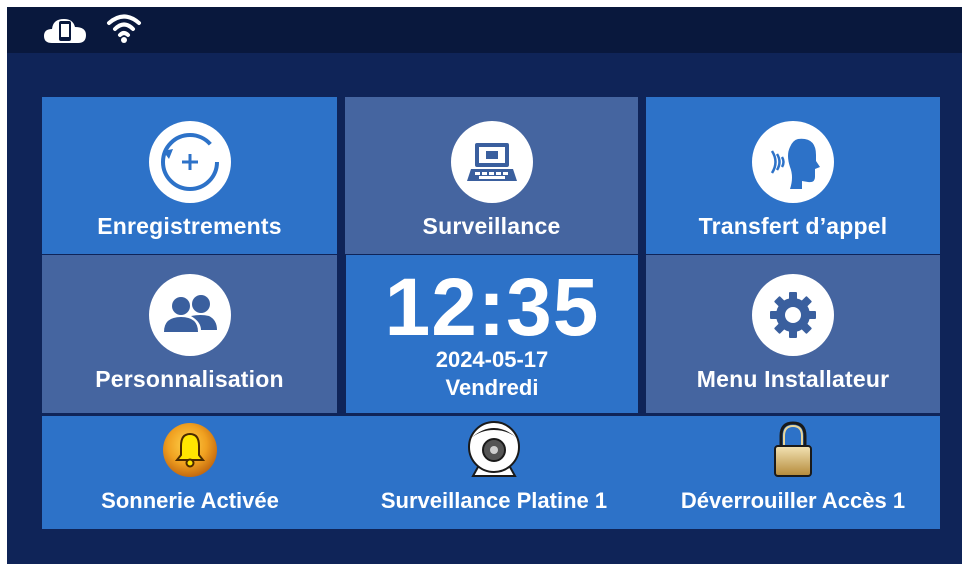 The image size is (969, 571). I want to click on tile-surveillance-label: Surveillance, so click(491, 226).